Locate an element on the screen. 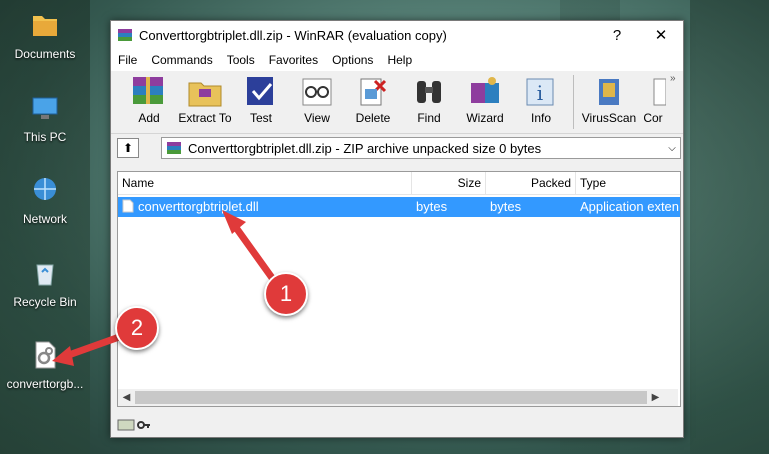 The width and height of the screenshot is (769, 454). annotation-badge-2: 2 is located at coordinates (137, 328).